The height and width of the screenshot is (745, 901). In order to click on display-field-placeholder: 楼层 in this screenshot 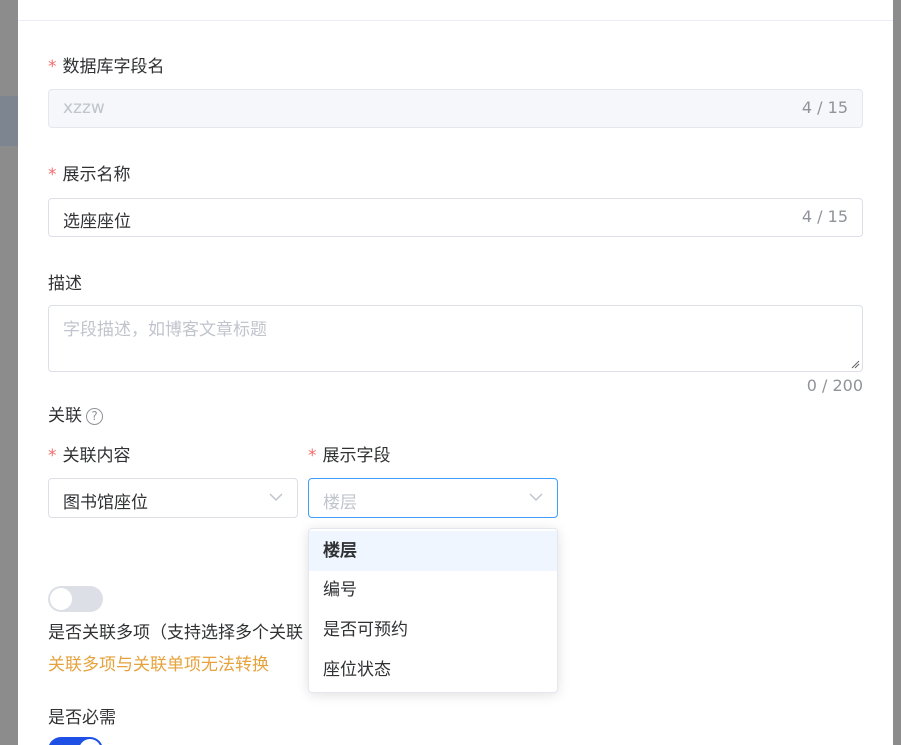, I will do `click(340, 503)`.